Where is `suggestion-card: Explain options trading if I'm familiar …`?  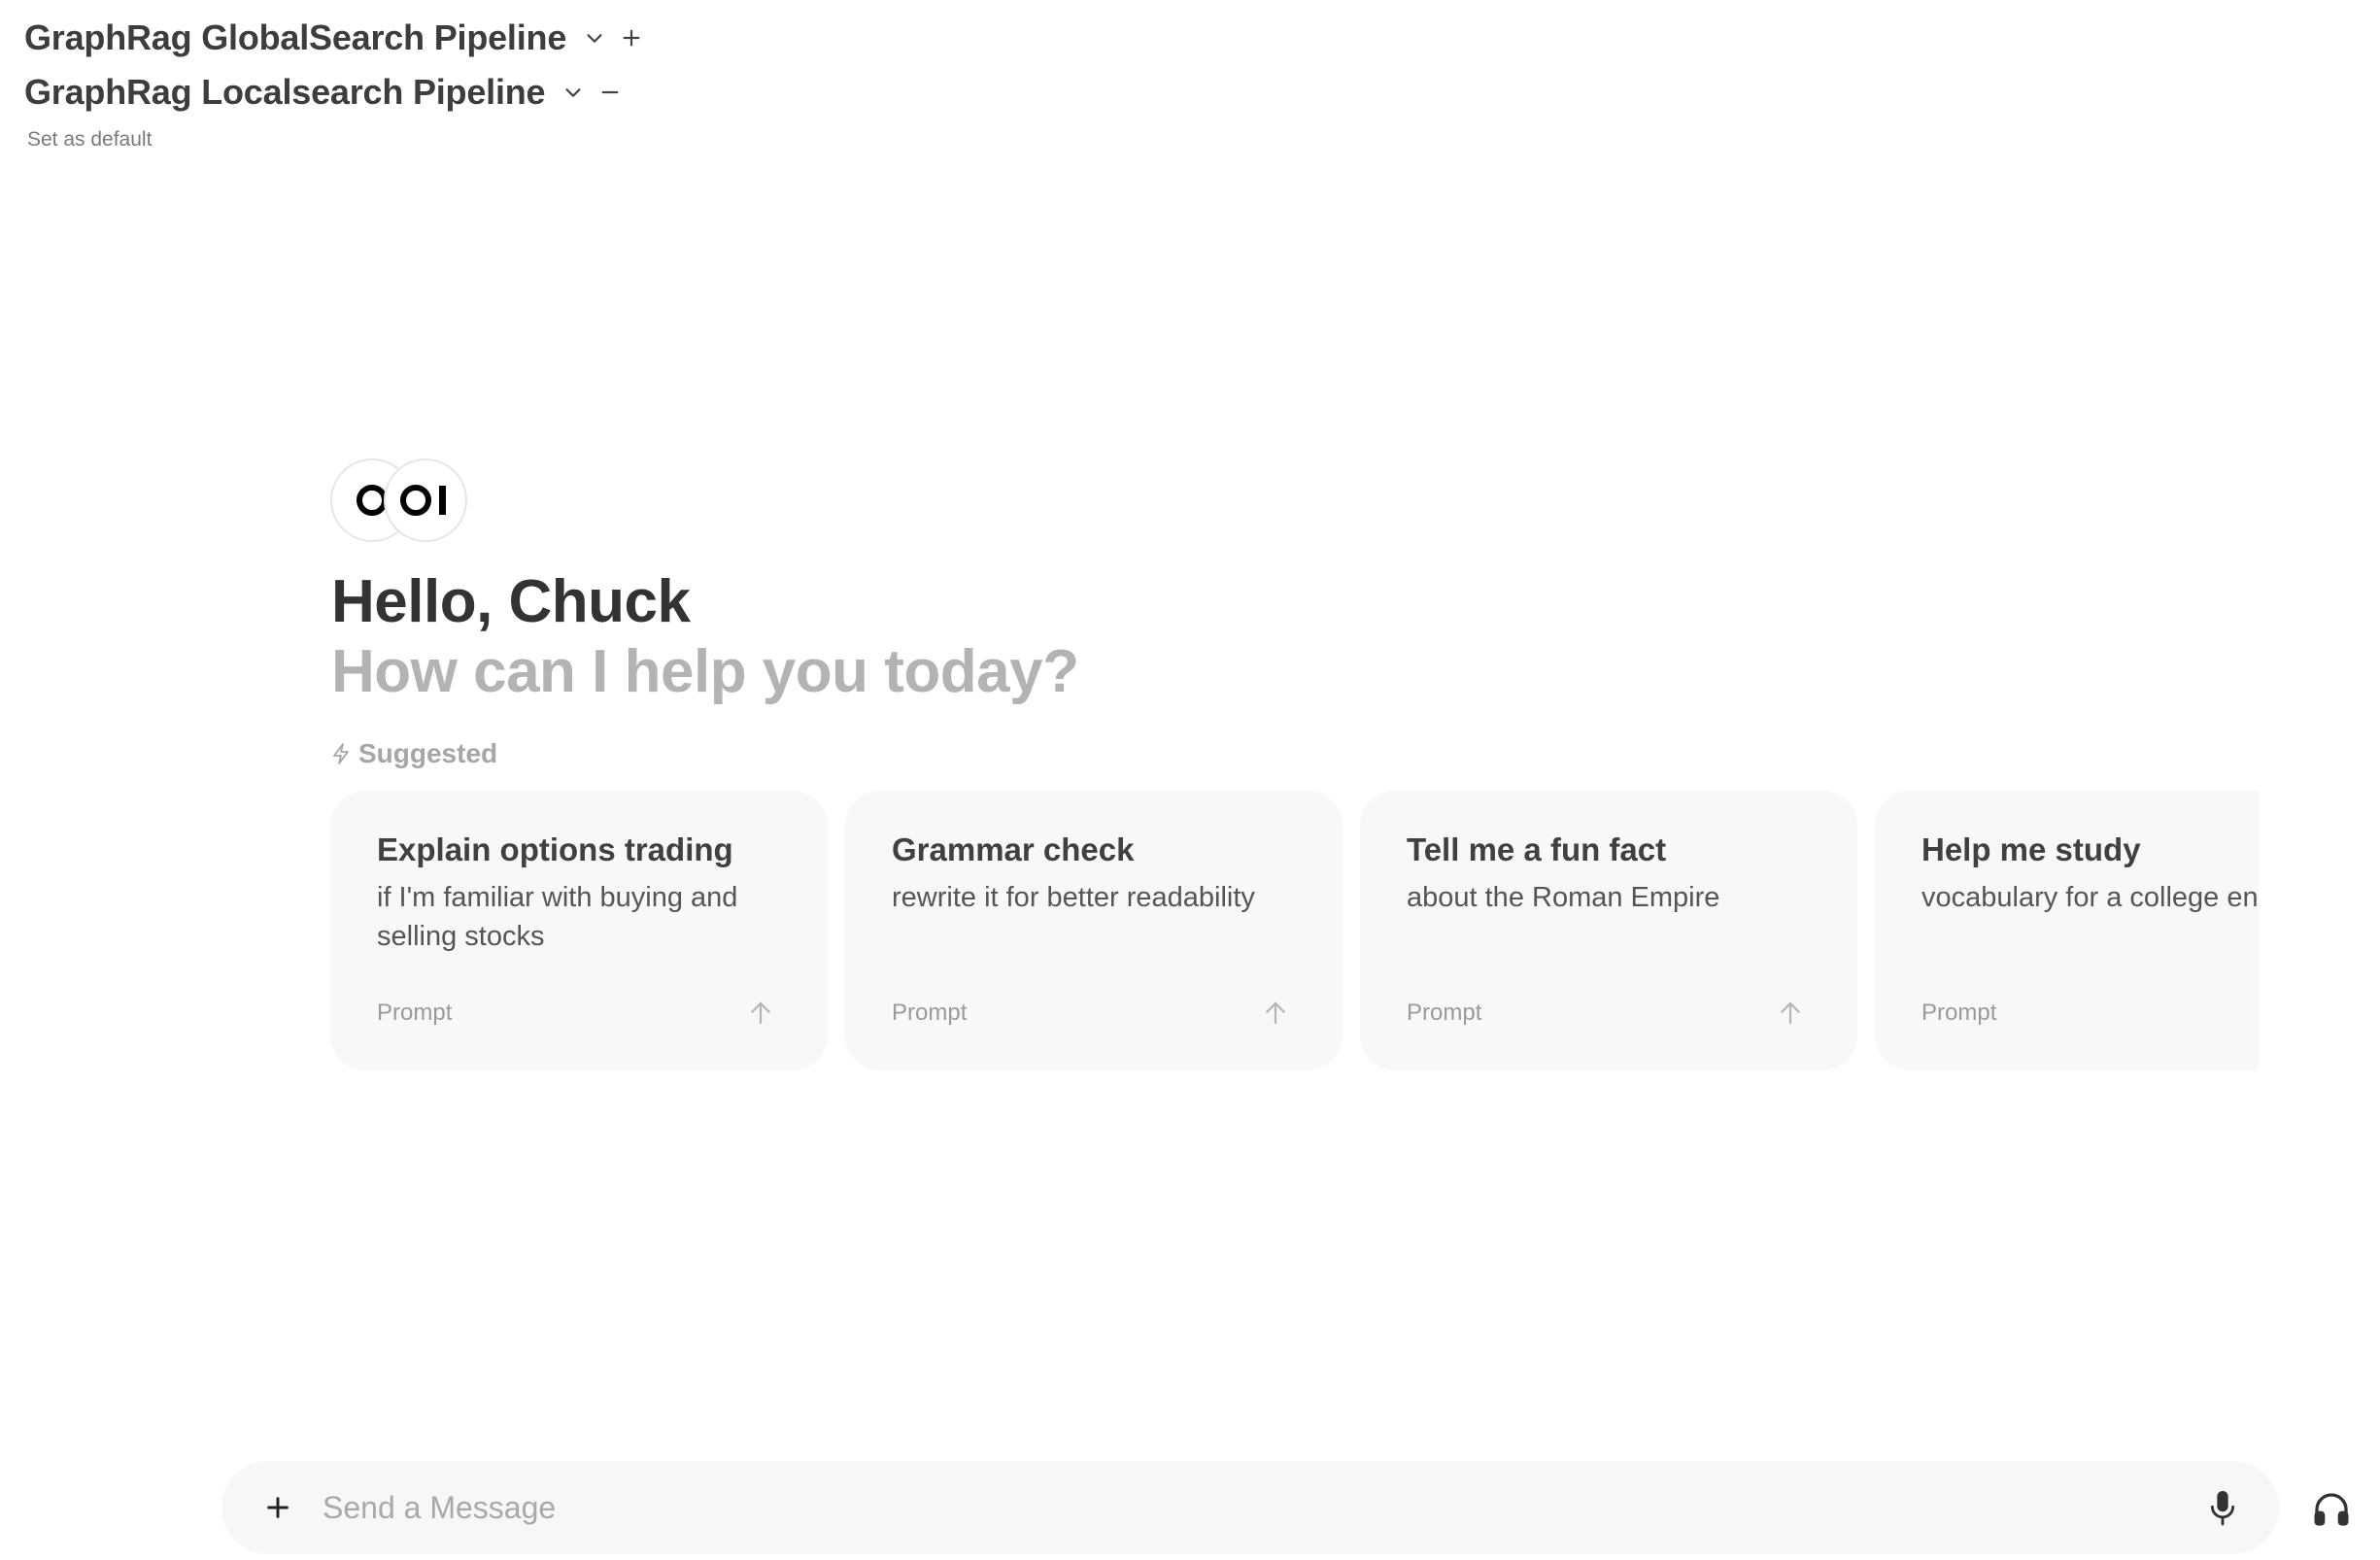 suggestion-card: Explain options trading if I'm familiar … is located at coordinates (579, 930).